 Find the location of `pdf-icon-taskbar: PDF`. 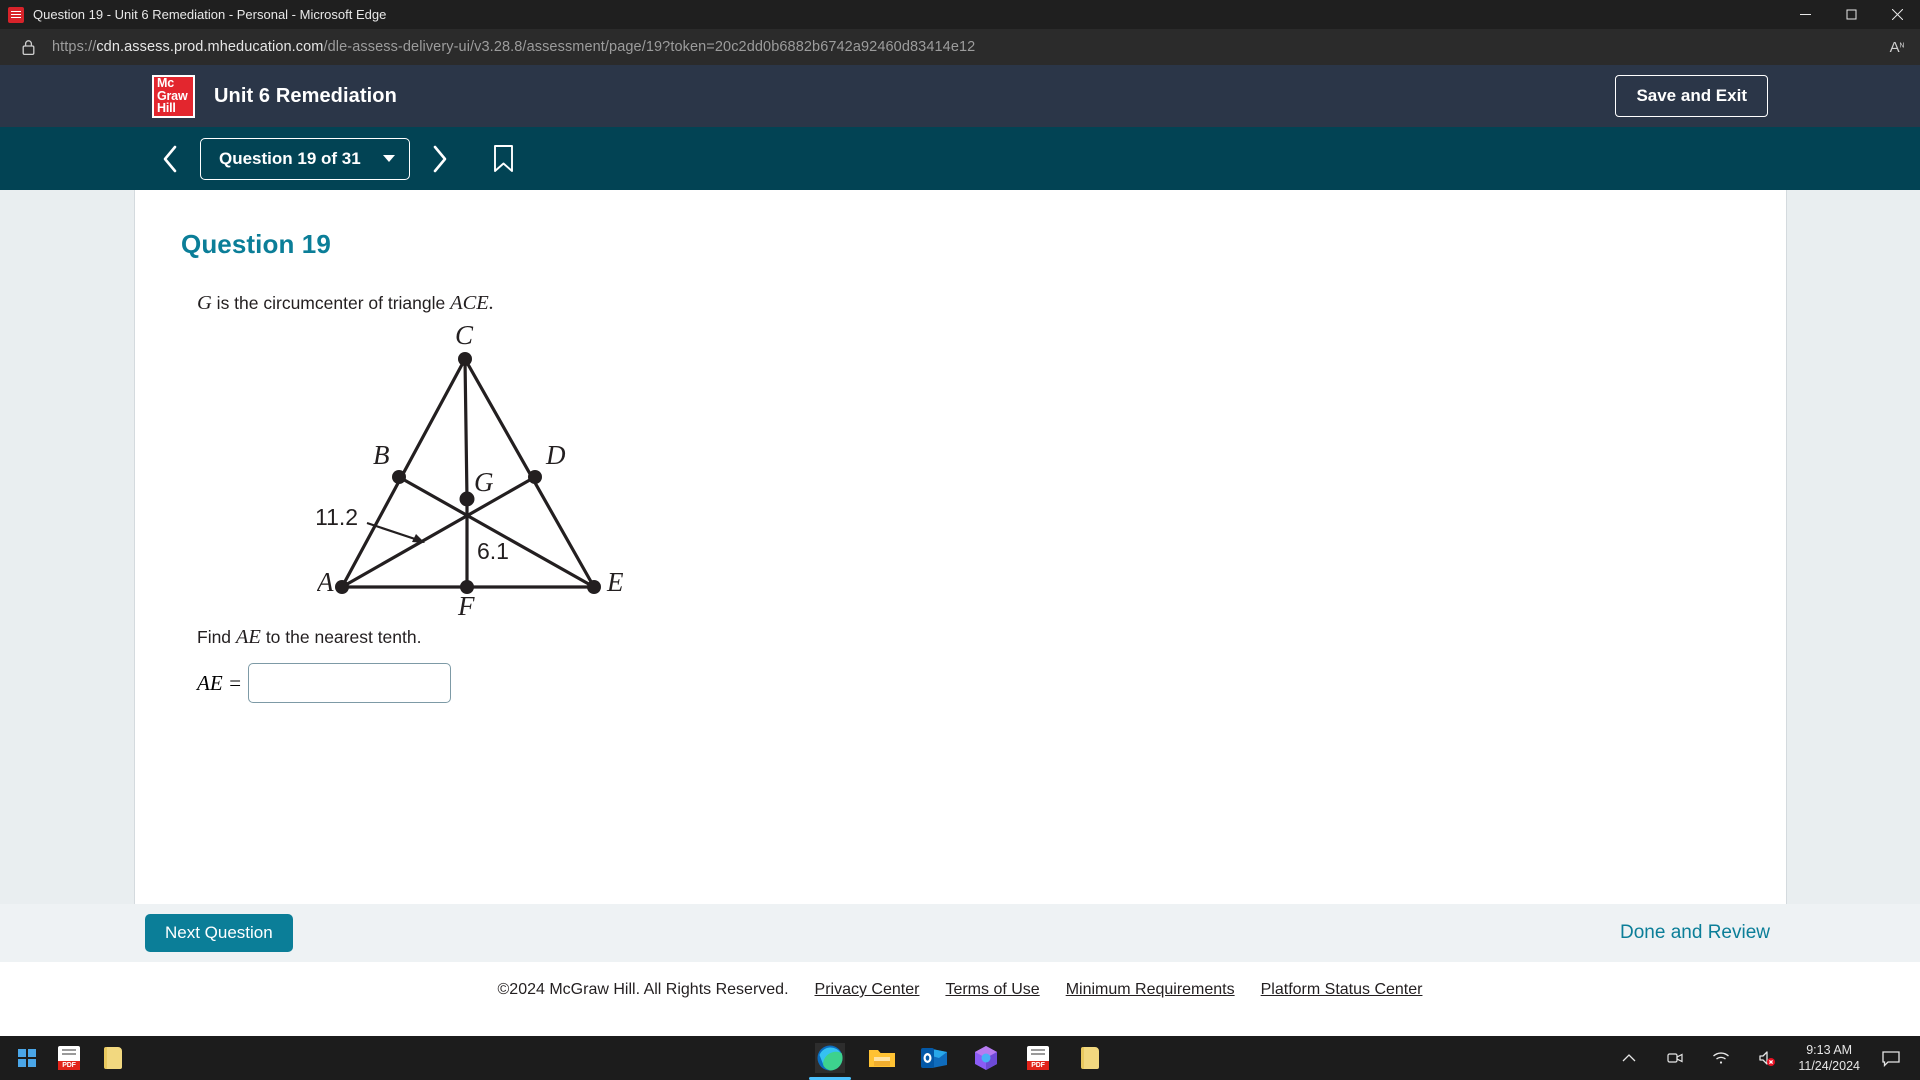

pdf-icon-taskbar: PDF is located at coordinates (1038, 1058).